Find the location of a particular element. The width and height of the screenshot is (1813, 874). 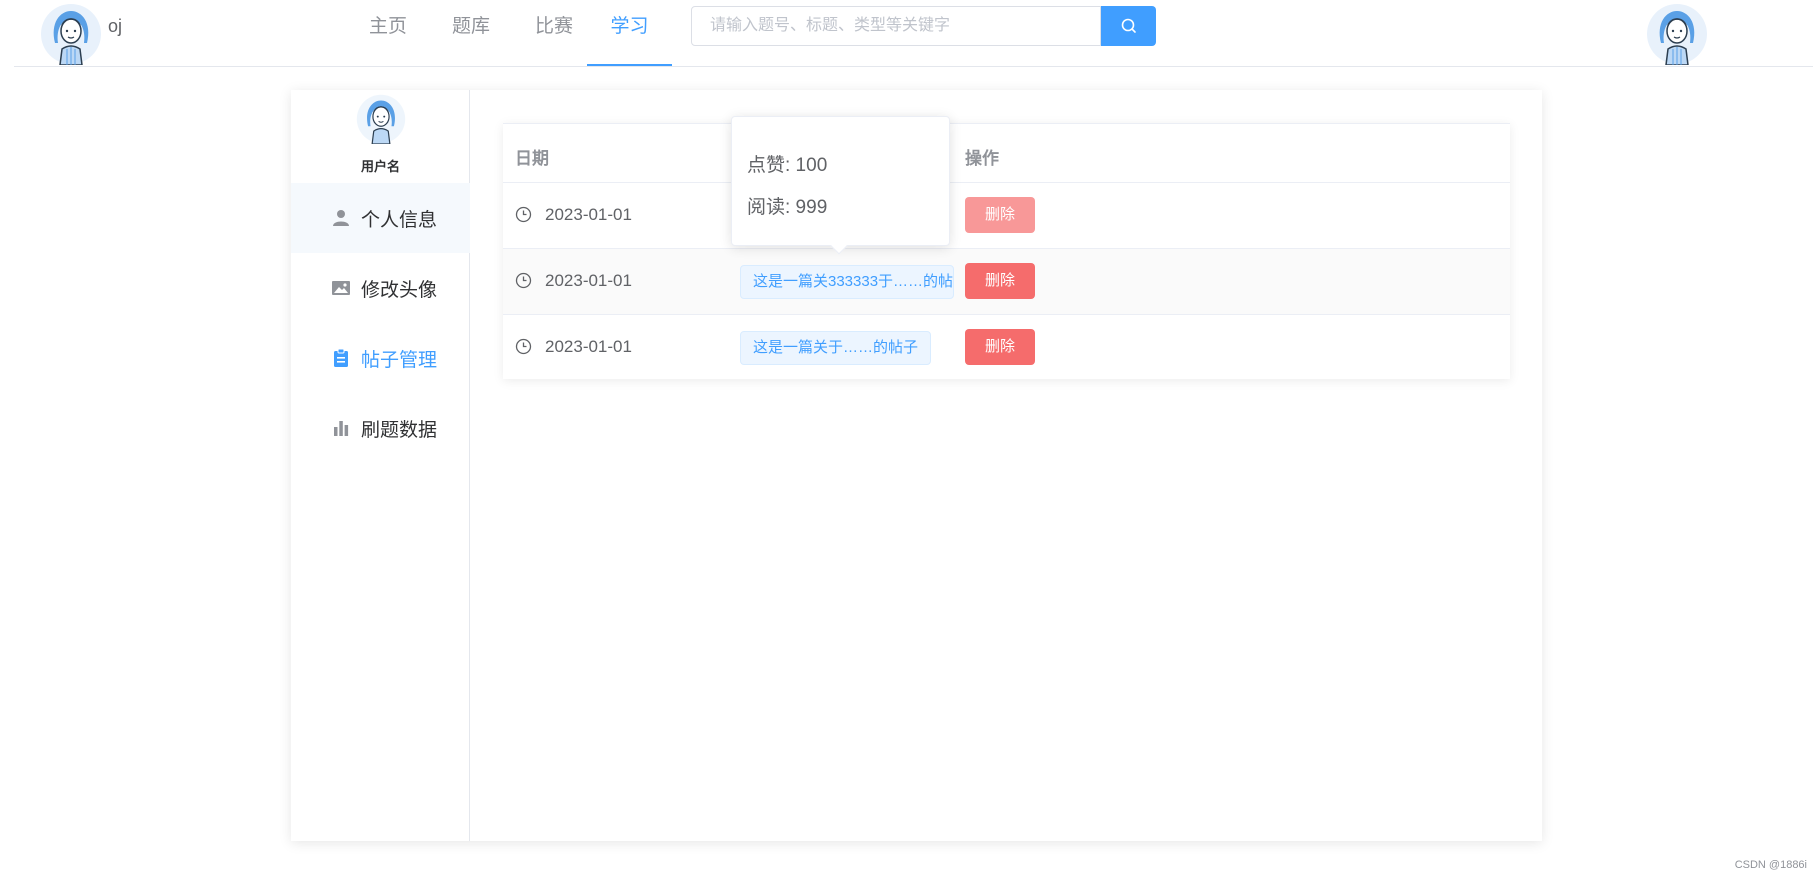

sidebar-item-label: 帖子管理 is located at coordinates (399, 360).